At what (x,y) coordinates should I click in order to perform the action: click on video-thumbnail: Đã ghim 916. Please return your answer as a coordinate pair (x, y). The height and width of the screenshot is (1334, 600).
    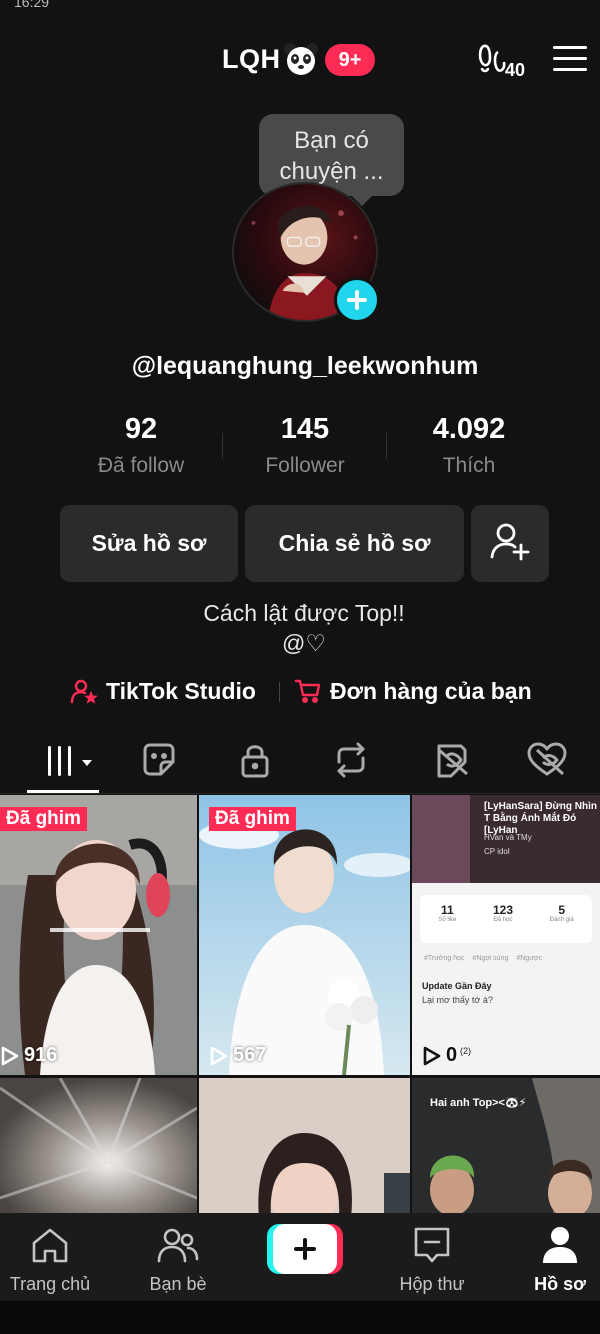
    Looking at the image, I should click on (98, 935).